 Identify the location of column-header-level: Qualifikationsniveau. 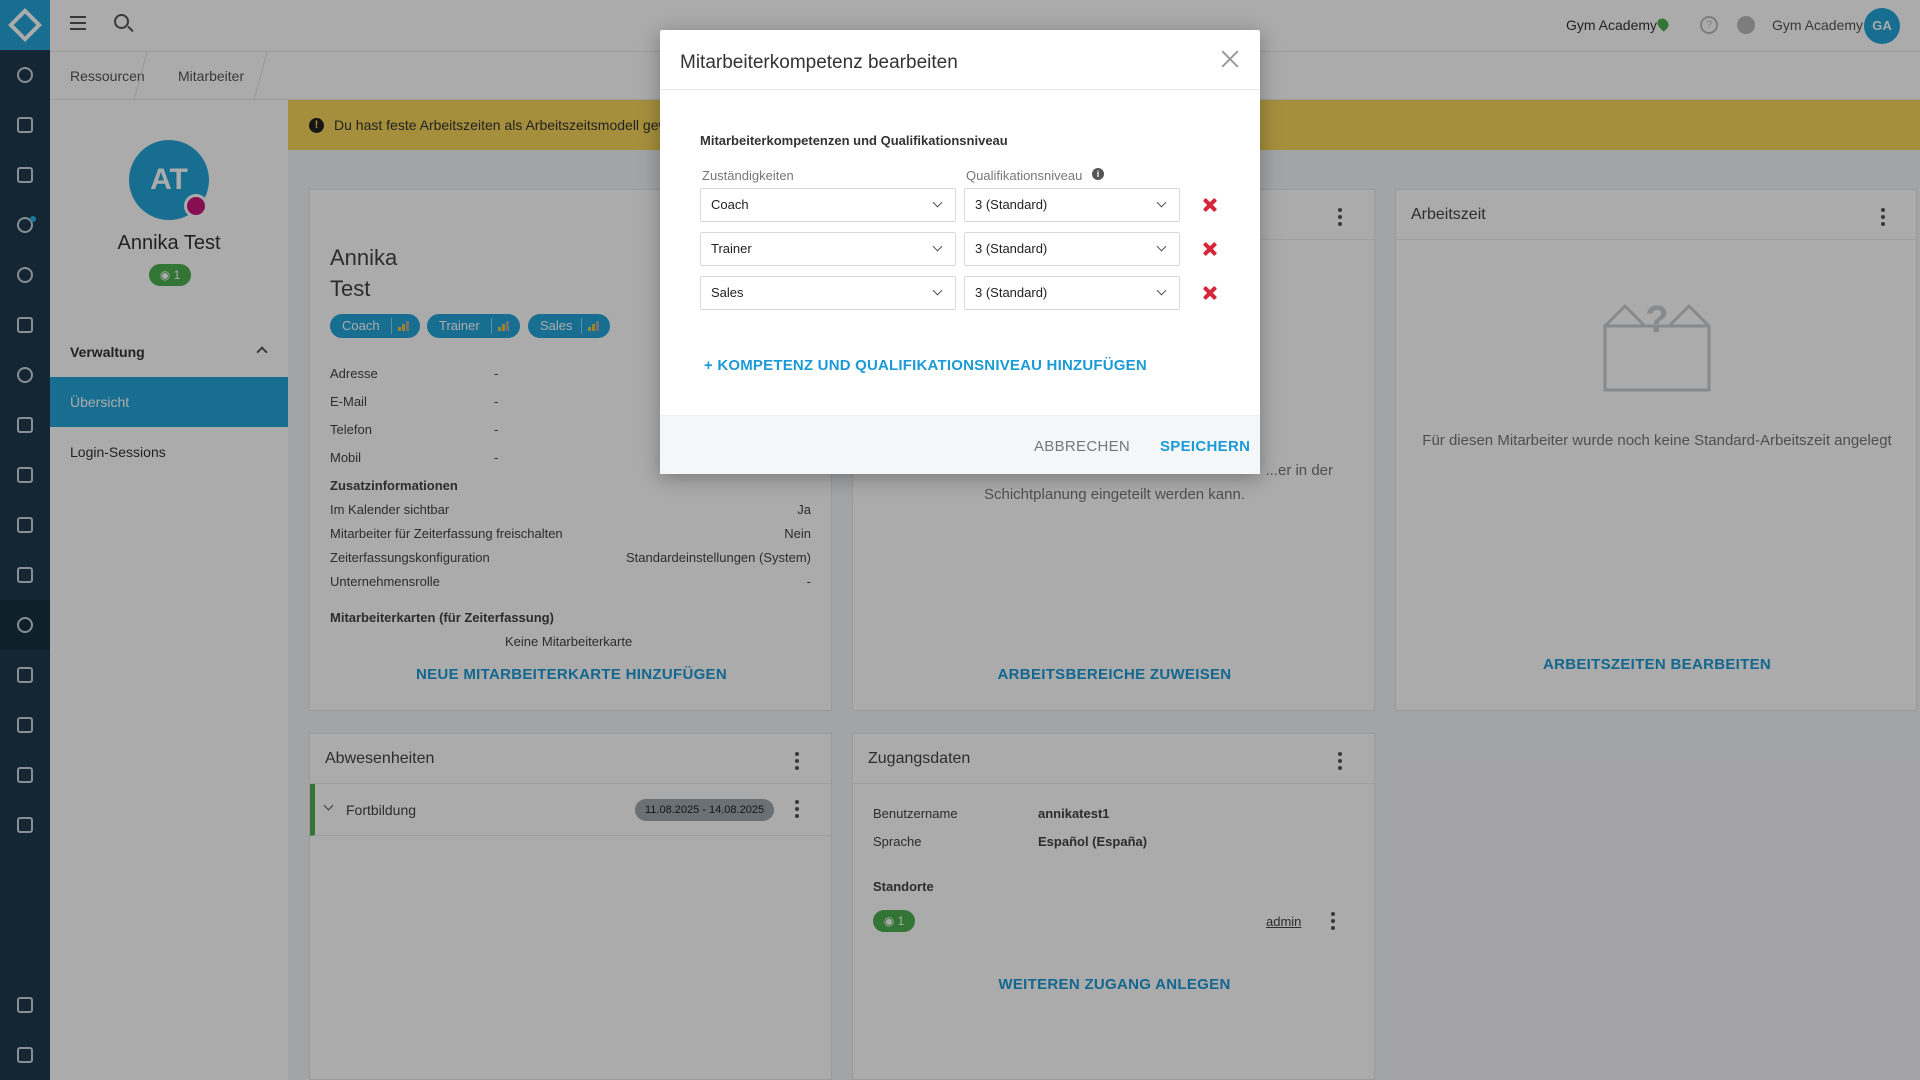
(1024, 175).